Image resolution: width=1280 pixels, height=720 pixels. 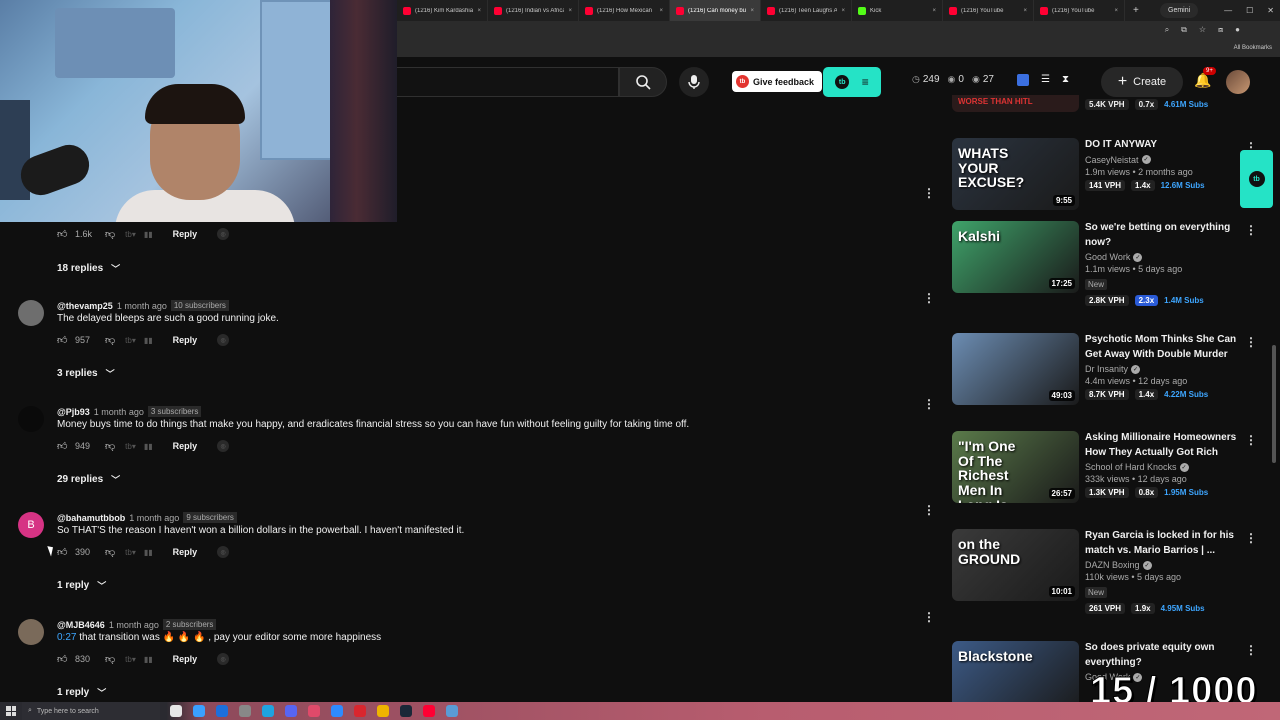 What do you see at coordinates (694, 82) in the screenshot?
I see `voice-search-button` at bounding box center [694, 82].